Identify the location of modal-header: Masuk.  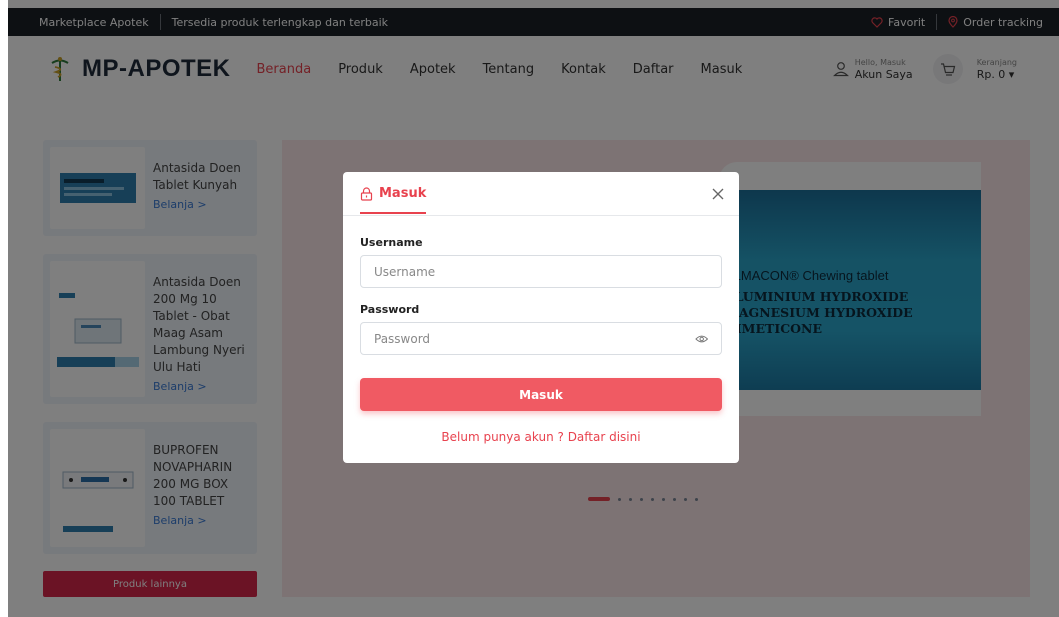
(541, 194).